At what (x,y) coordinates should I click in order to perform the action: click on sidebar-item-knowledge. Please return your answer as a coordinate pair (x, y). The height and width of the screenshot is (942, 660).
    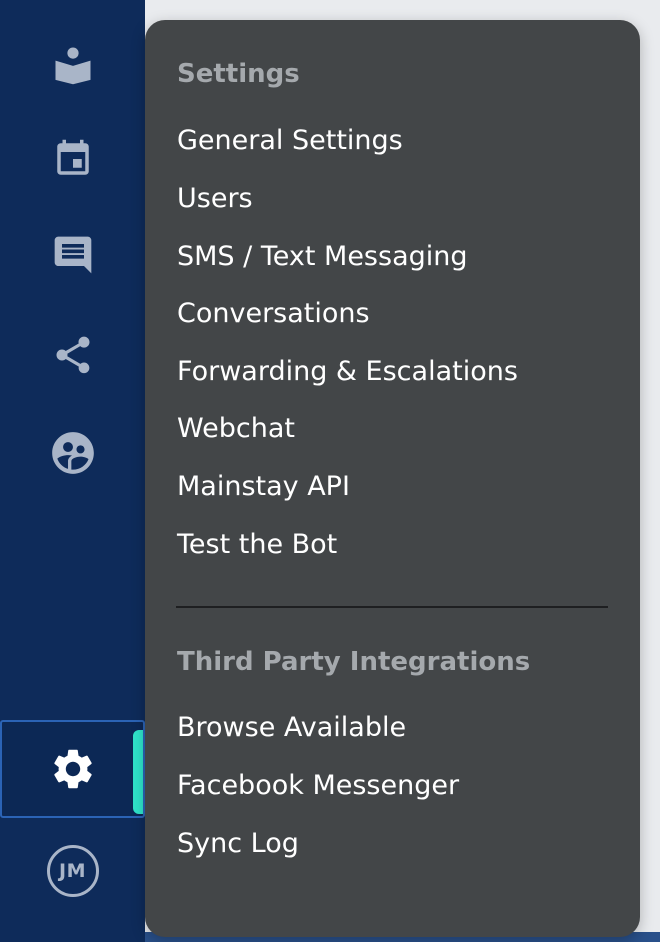
    Looking at the image, I should click on (72, 65).